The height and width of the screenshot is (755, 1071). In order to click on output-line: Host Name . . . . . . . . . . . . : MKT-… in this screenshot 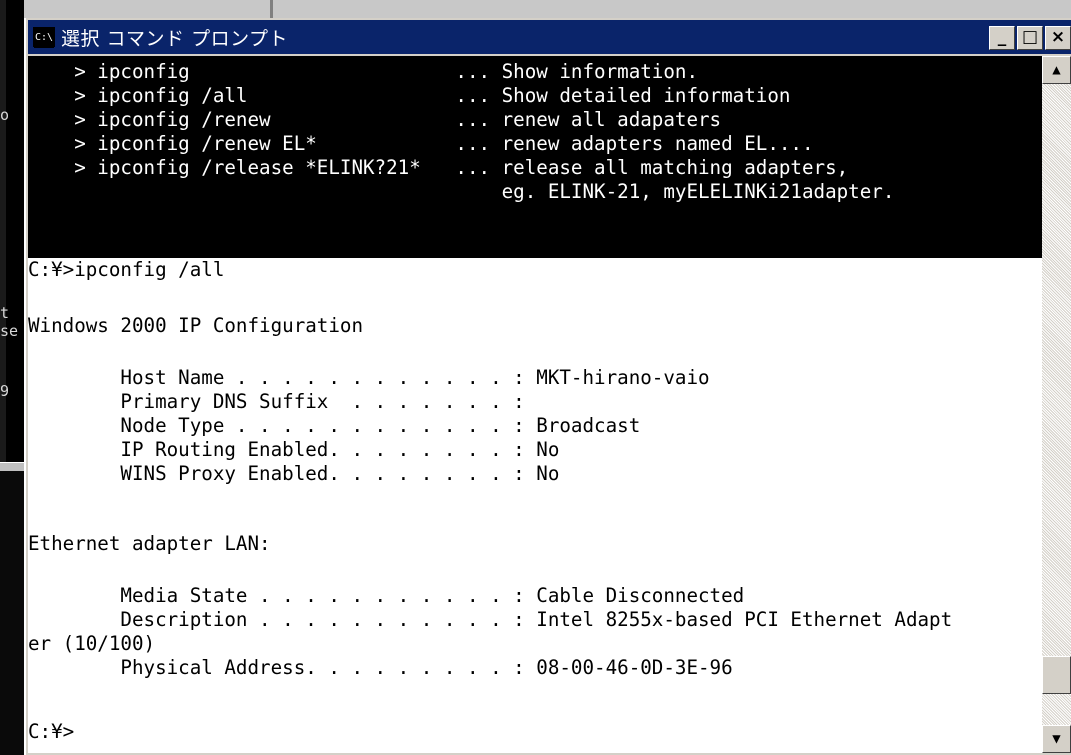, I will do `click(369, 377)`.